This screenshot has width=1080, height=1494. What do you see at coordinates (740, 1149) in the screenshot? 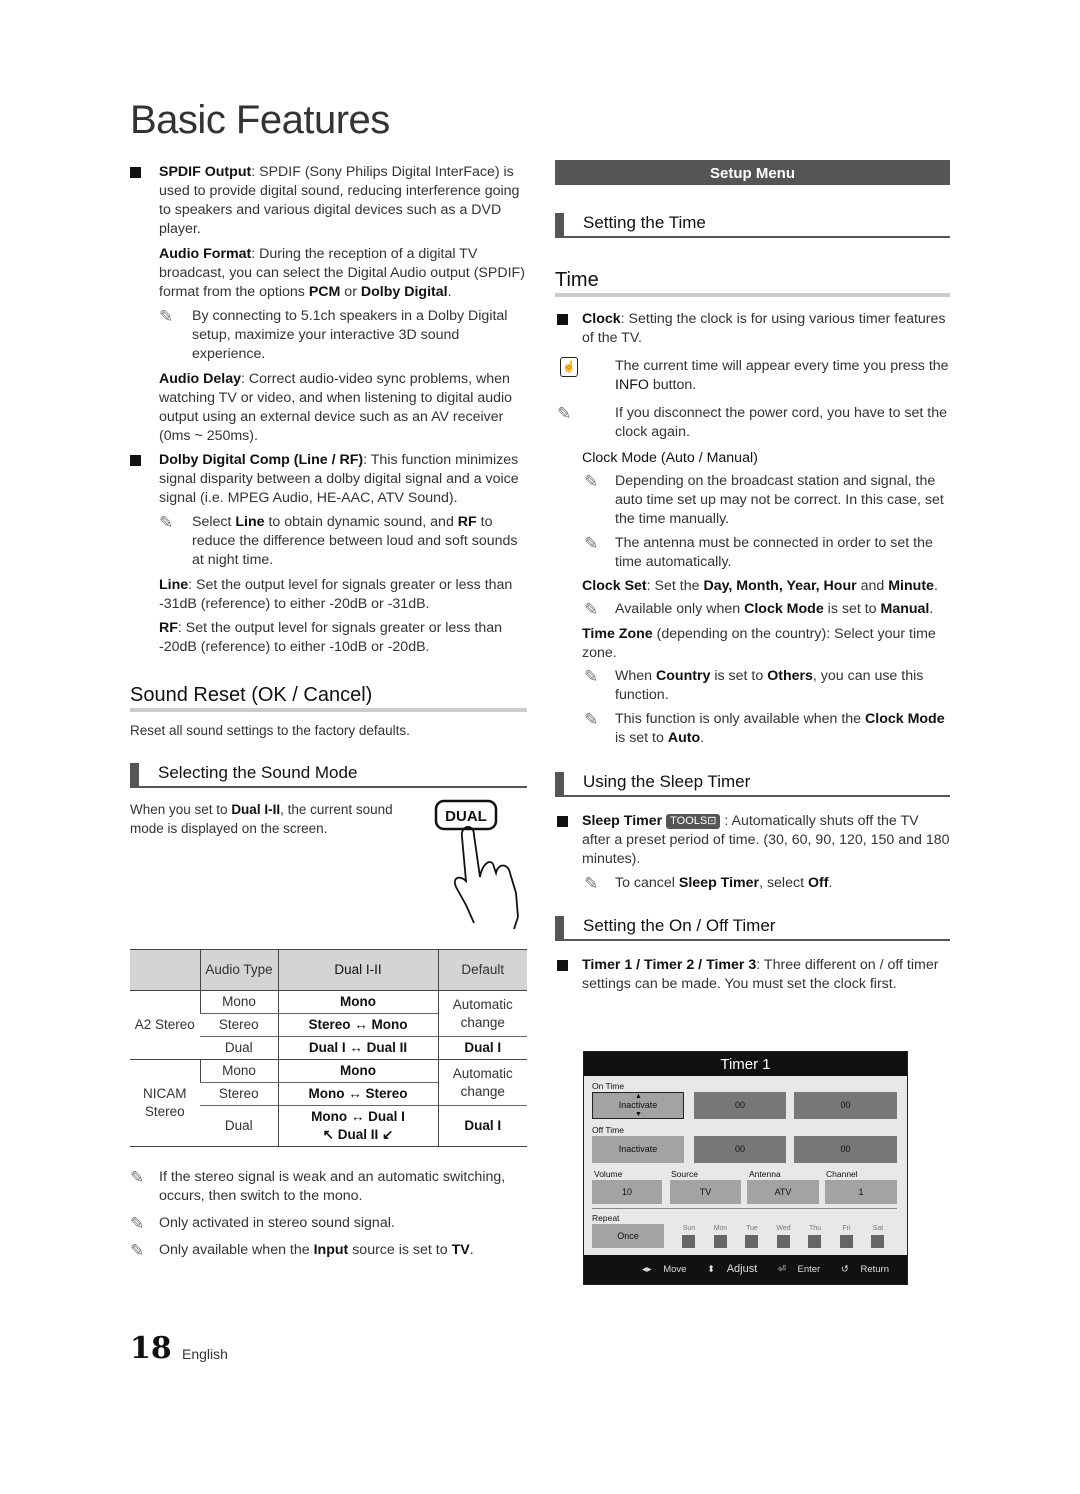
I see `off-time-hour-field: 00` at bounding box center [740, 1149].